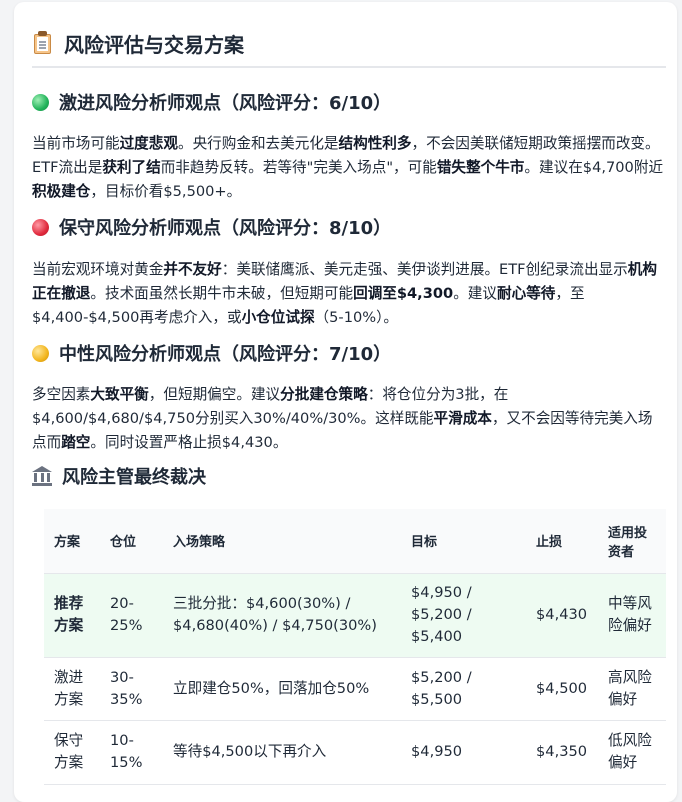  Describe the element at coordinates (403, 293) in the screenshot. I see `emphasis-text: 回调至$4,300` at that location.